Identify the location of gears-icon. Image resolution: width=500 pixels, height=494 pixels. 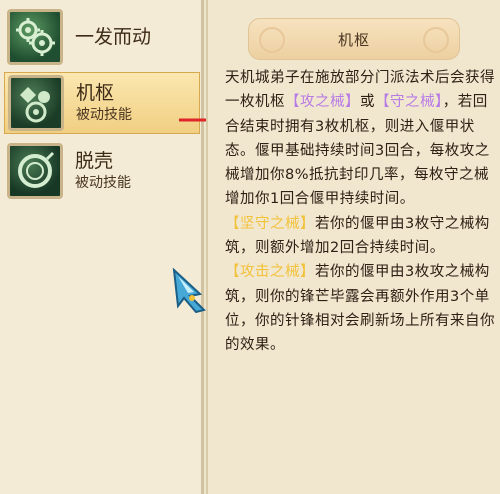
(35, 37).